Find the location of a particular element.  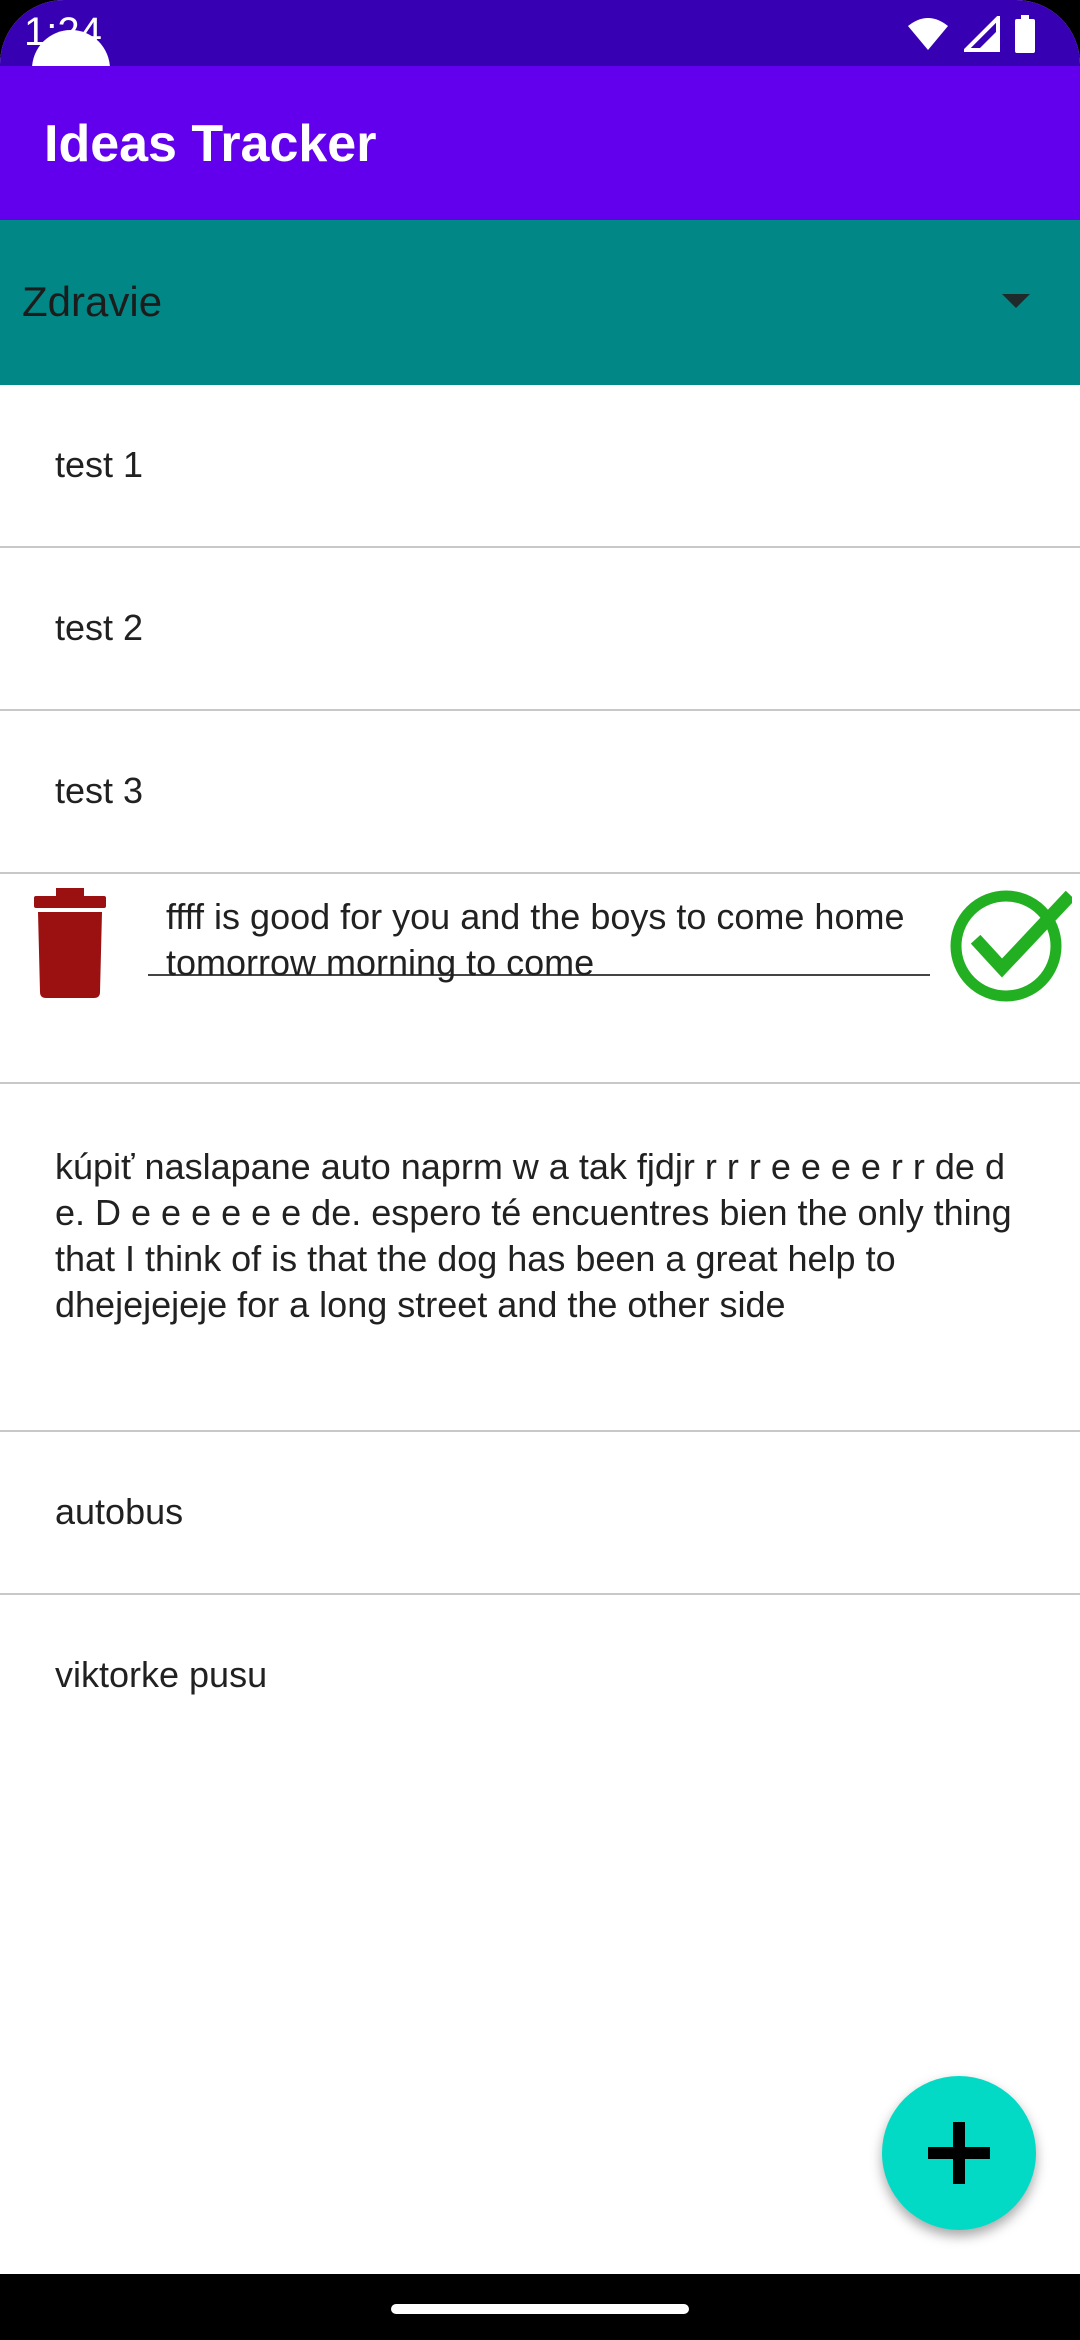

status-bar: 1:24 is located at coordinates (540, 33).